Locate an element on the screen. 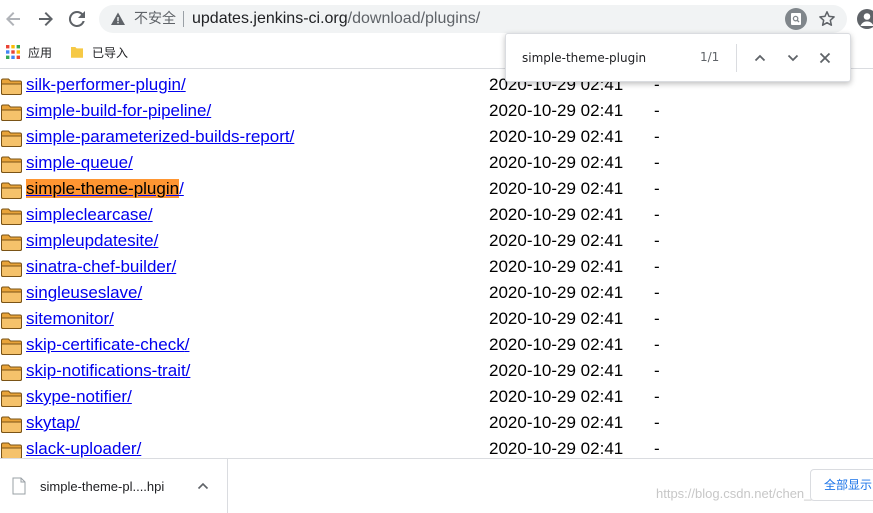 The width and height of the screenshot is (873, 513). folder-link: skip-notifications-trait/ is located at coordinates (108, 371).